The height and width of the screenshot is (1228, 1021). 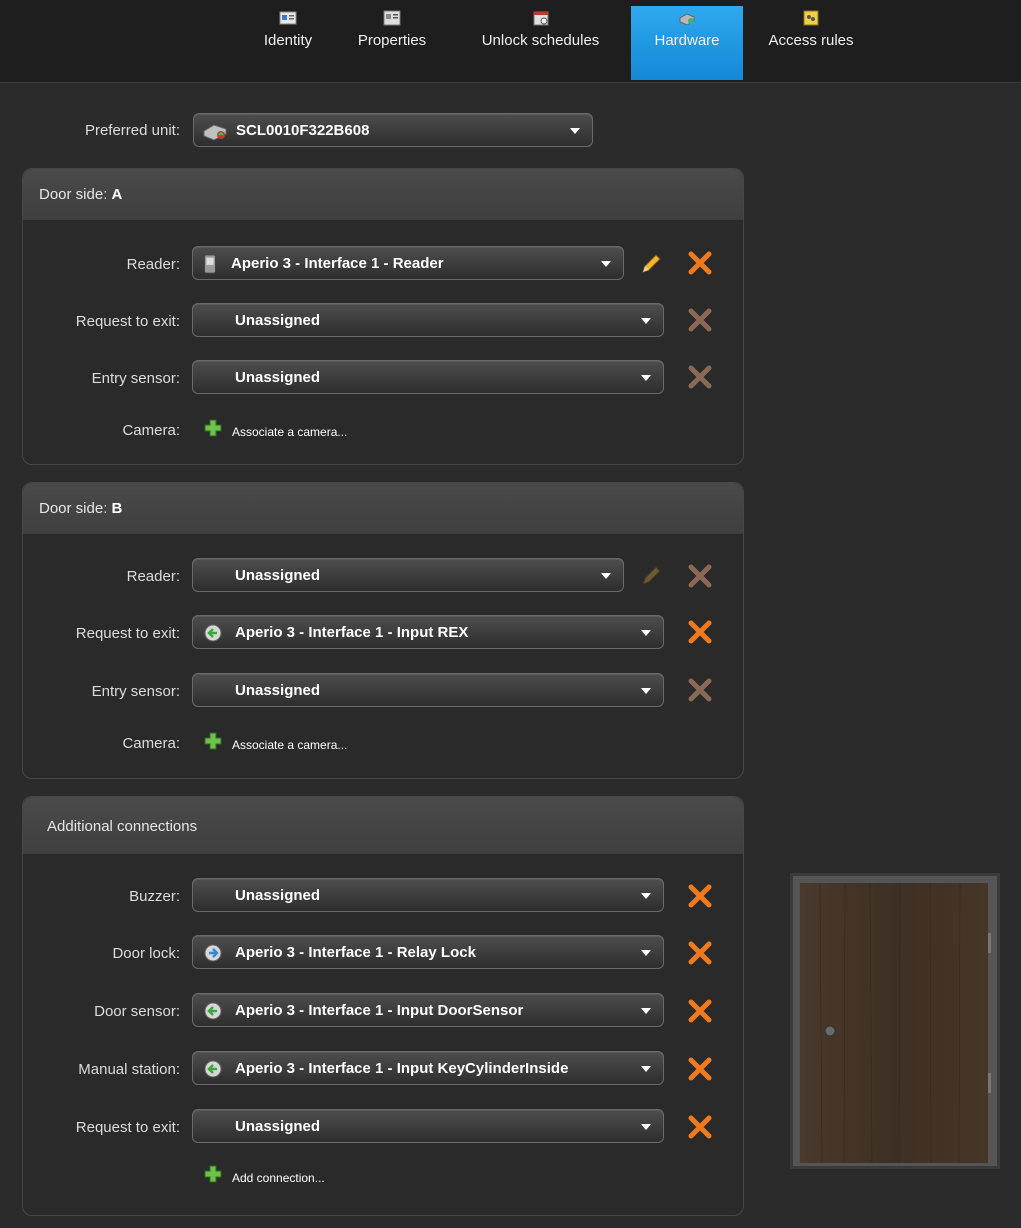 What do you see at coordinates (146, 953) in the screenshot?
I see `door-lock-label: Door lock:` at bounding box center [146, 953].